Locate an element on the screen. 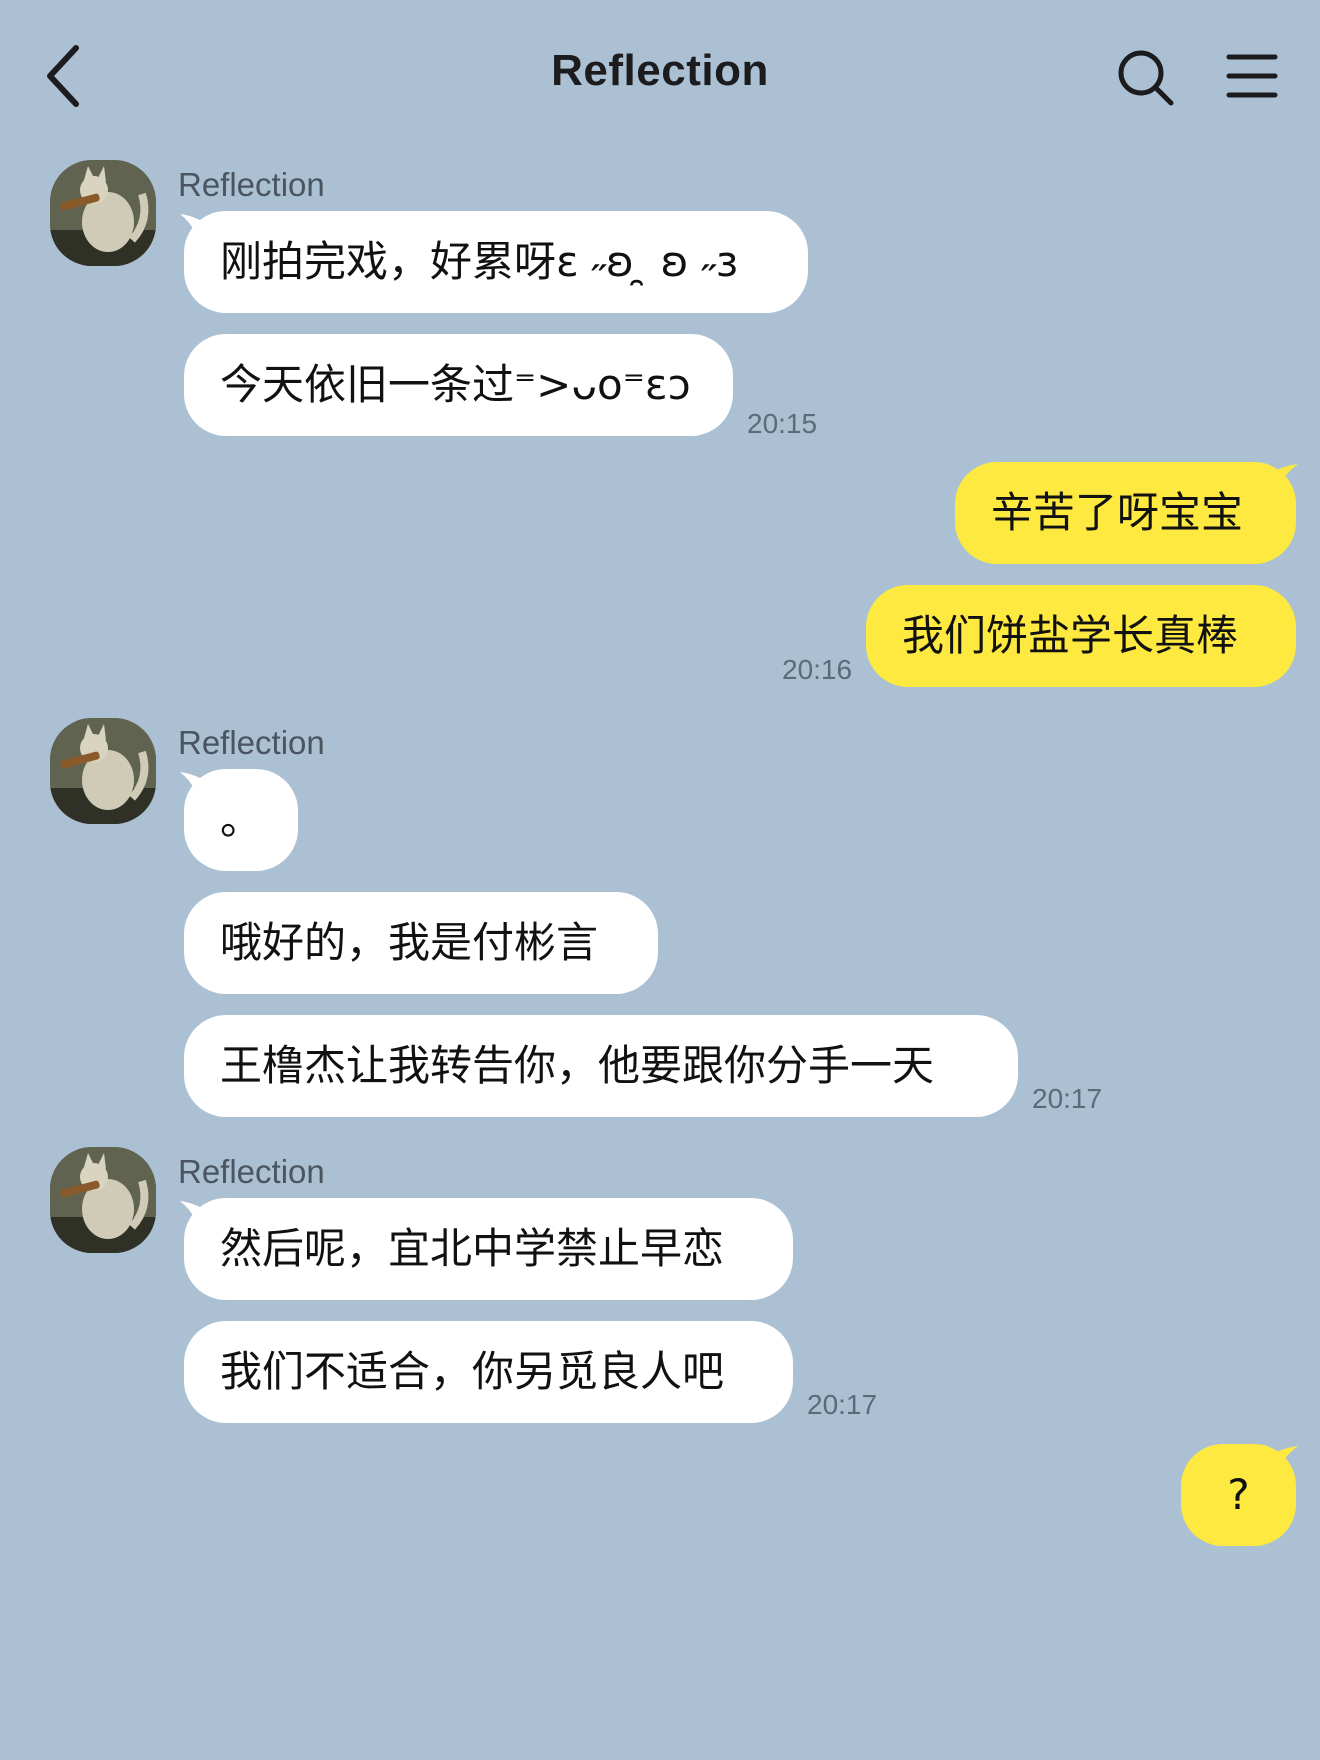 This screenshot has width=1320, height=1760. incoming-message: 哦好的，我是付彬言 is located at coordinates (421, 943).